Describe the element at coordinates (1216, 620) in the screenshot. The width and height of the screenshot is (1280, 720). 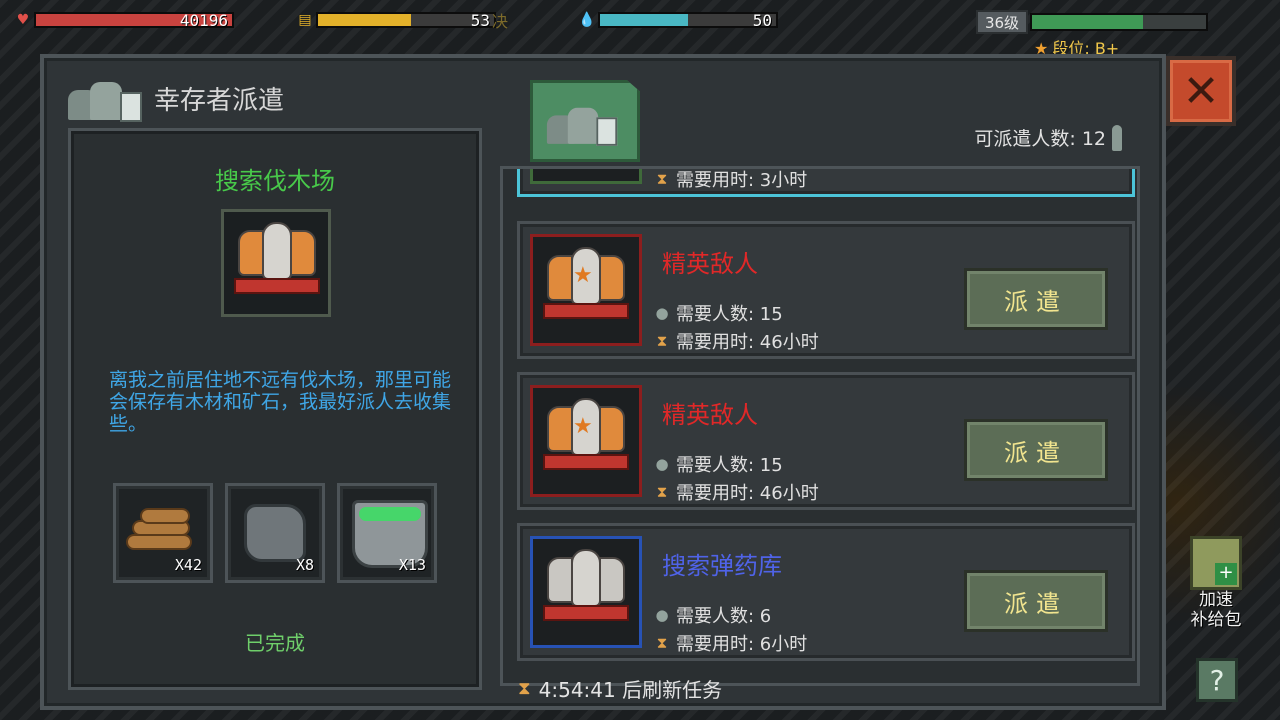
I see `supply-label-2: 补给包` at that location.